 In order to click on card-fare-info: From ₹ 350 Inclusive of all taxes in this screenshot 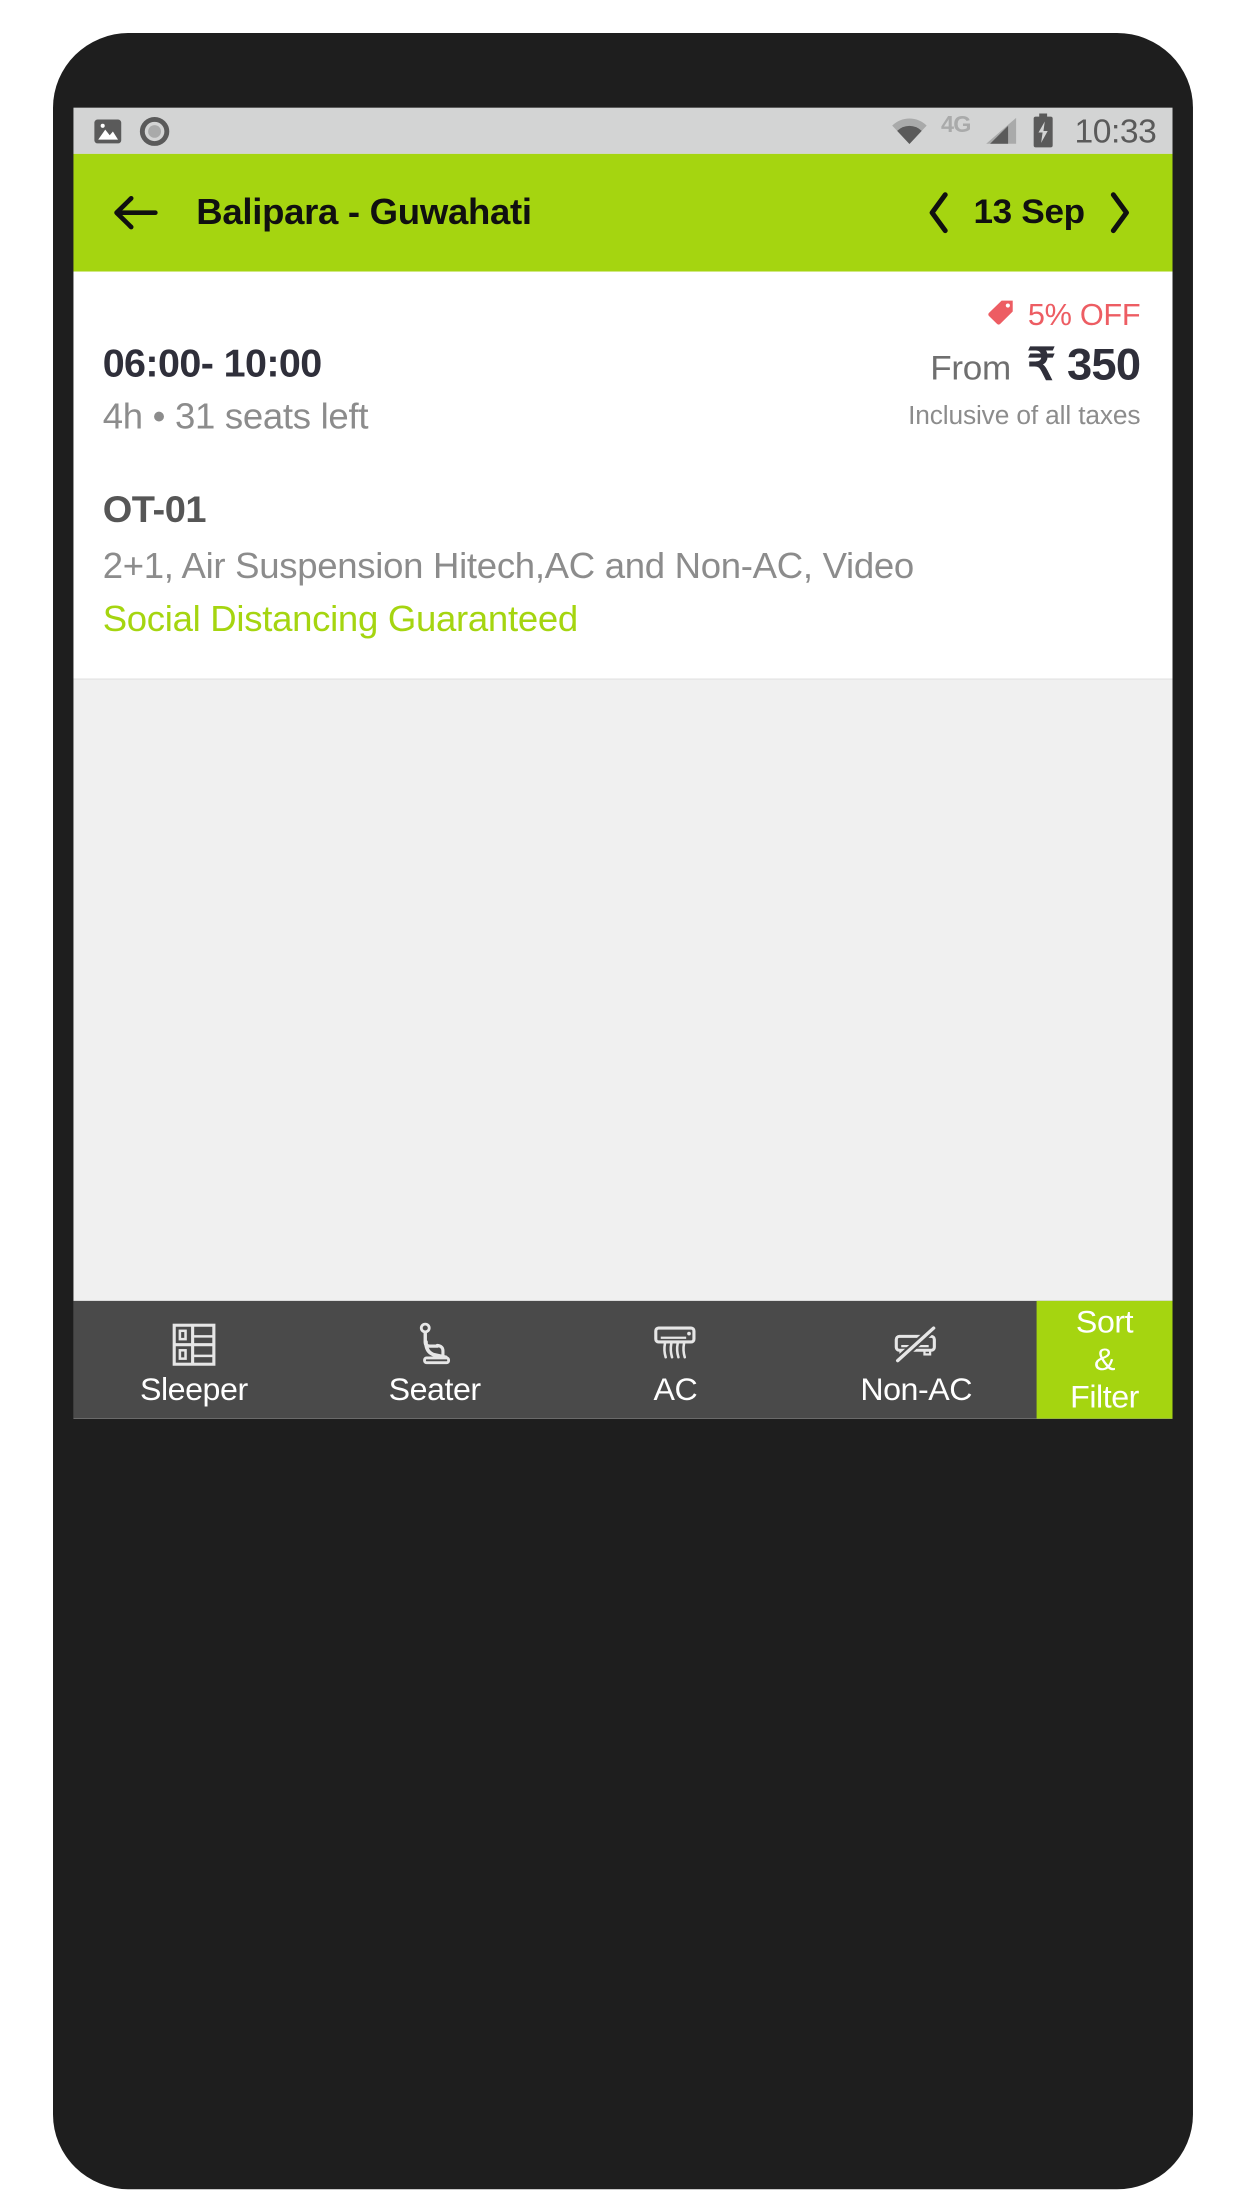, I will do `click(1024, 385)`.